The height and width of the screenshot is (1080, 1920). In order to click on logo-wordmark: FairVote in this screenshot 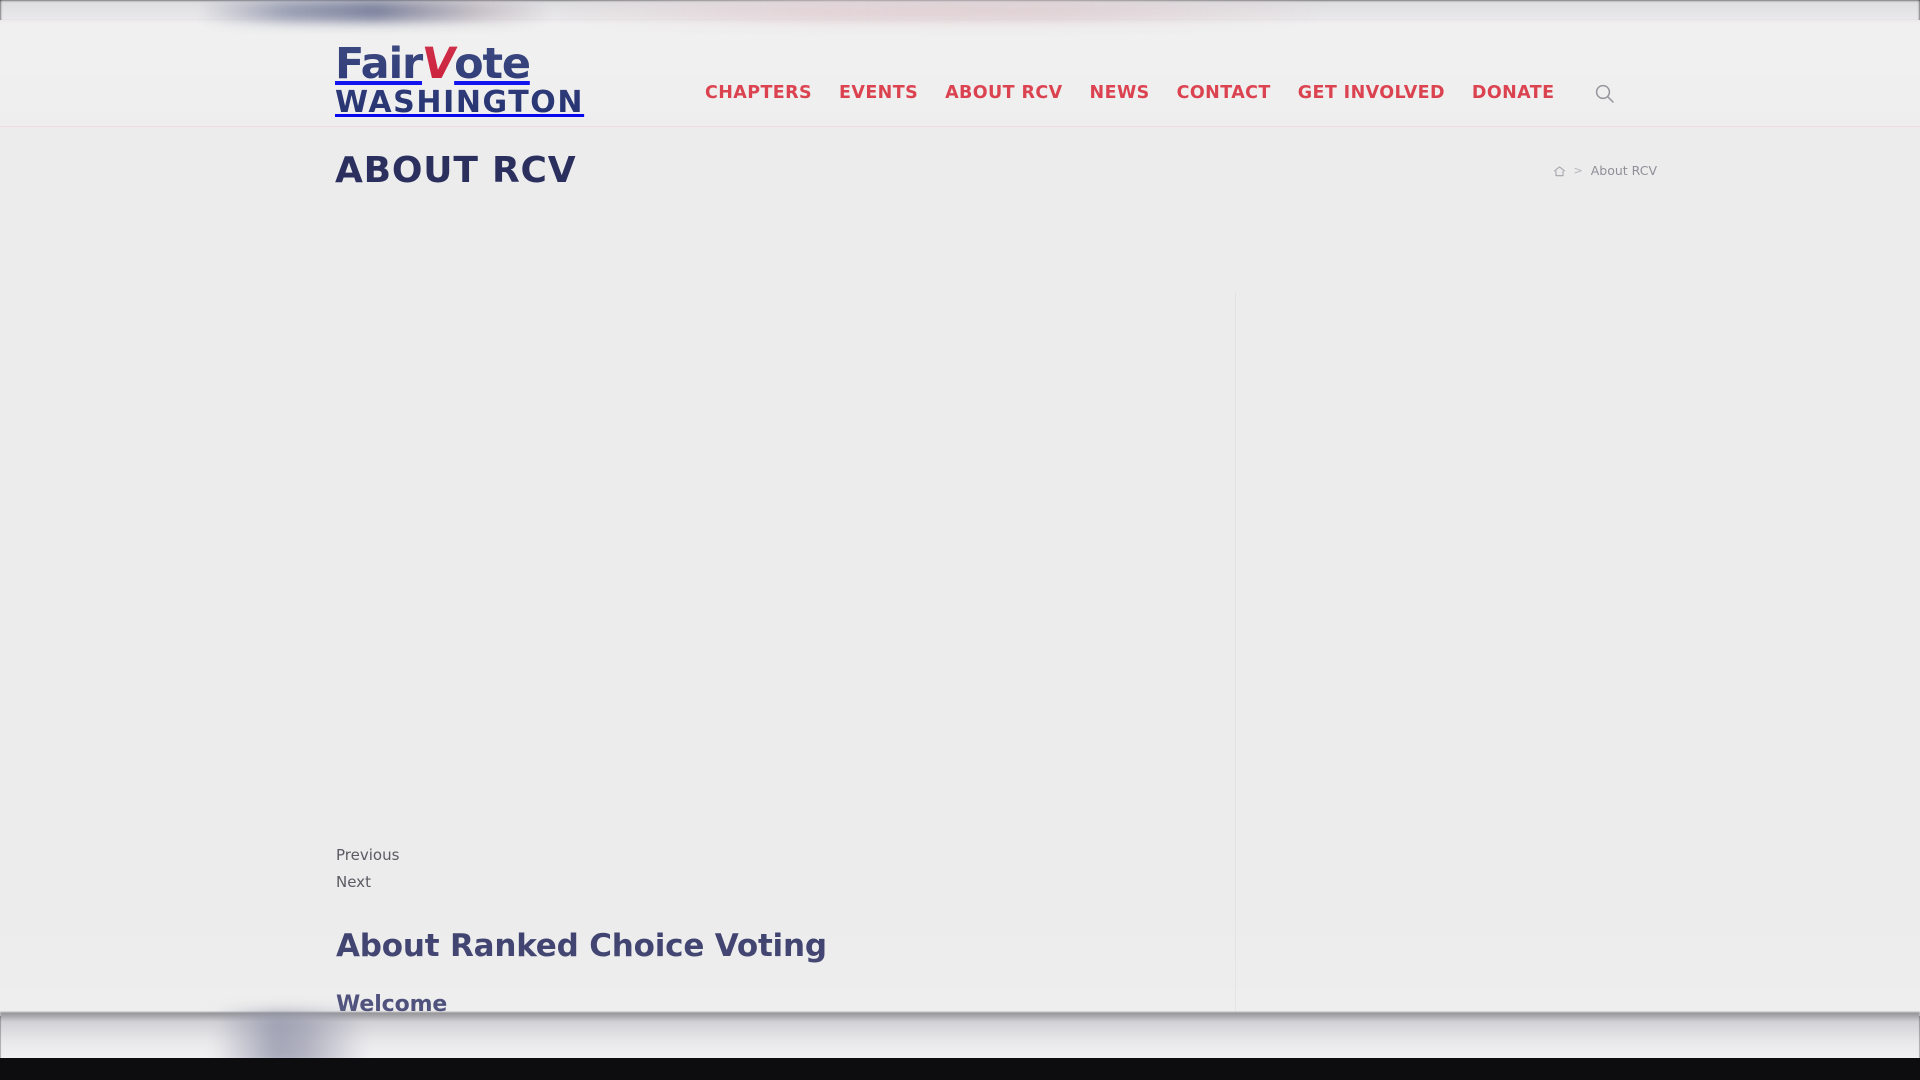, I will do `click(459, 64)`.